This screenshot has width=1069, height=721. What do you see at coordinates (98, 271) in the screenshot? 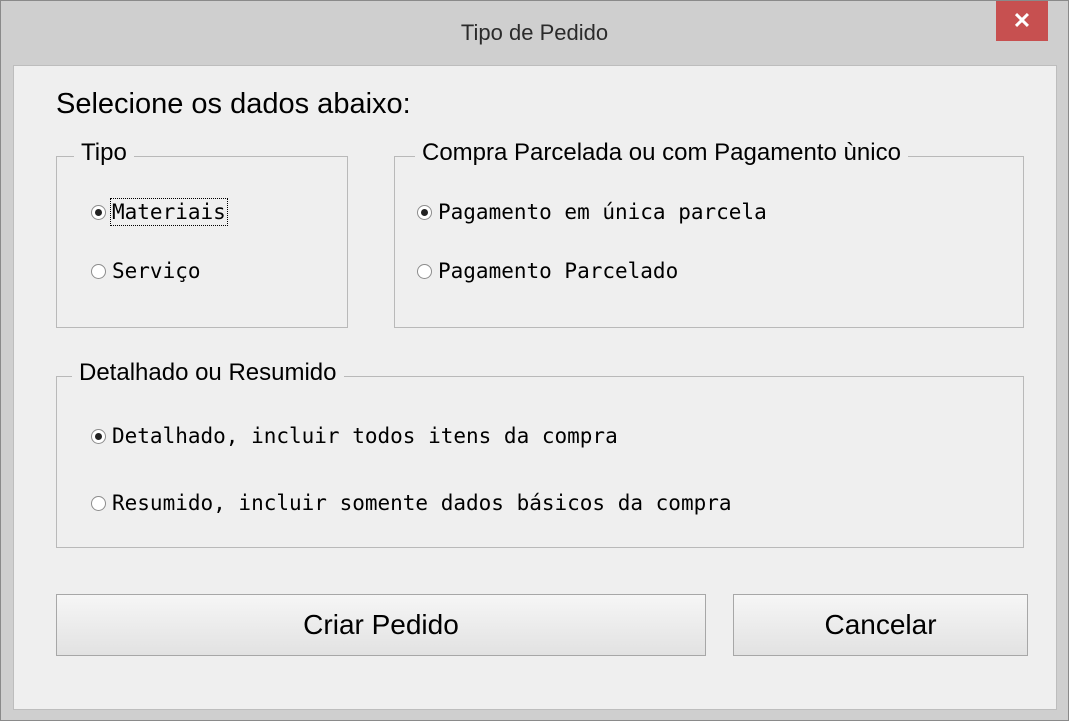
I see `radio-servico-indicator` at bounding box center [98, 271].